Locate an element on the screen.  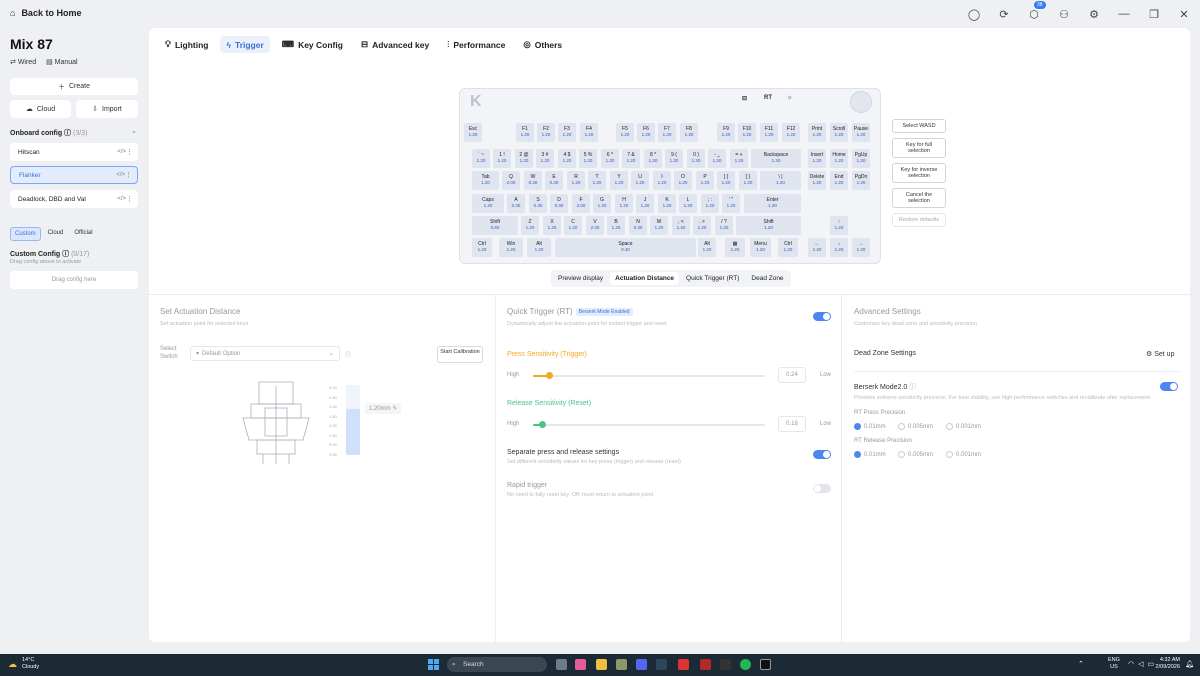
rt-icon: RT is located at coordinates (768, 98).